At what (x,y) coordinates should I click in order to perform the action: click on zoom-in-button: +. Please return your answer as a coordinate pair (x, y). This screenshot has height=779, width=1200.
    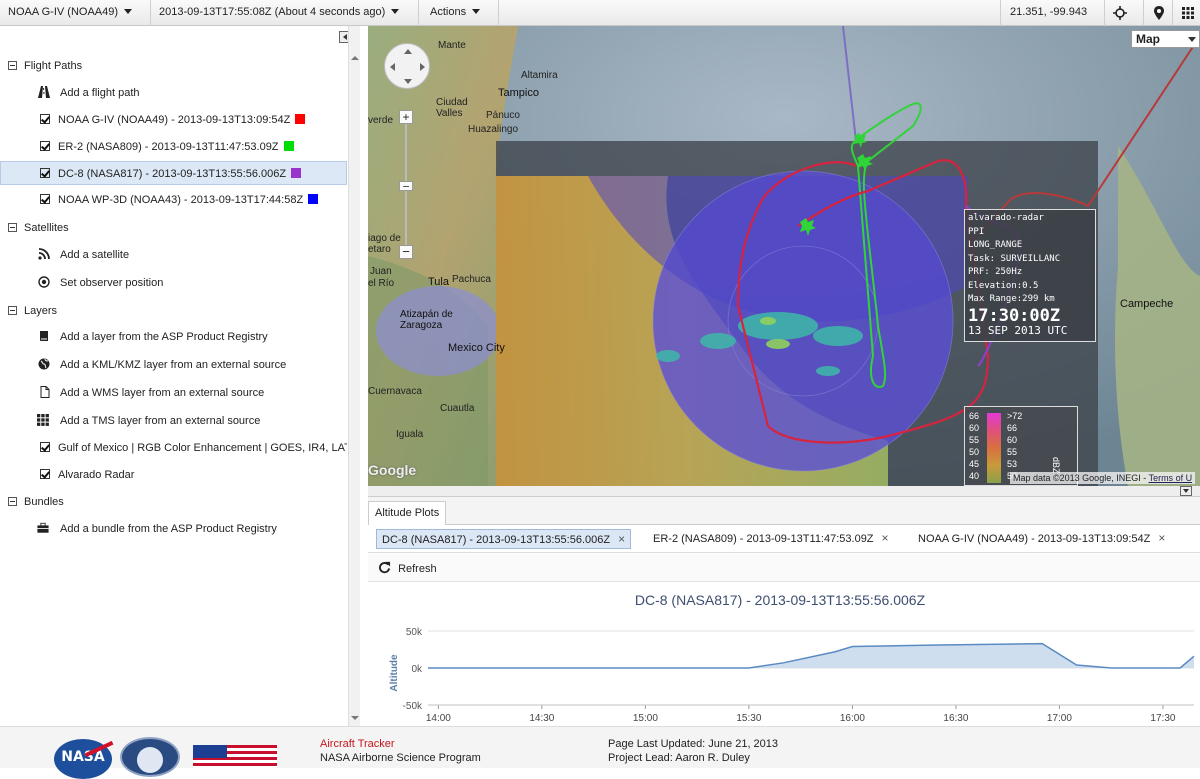
    Looking at the image, I should click on (406, 117).